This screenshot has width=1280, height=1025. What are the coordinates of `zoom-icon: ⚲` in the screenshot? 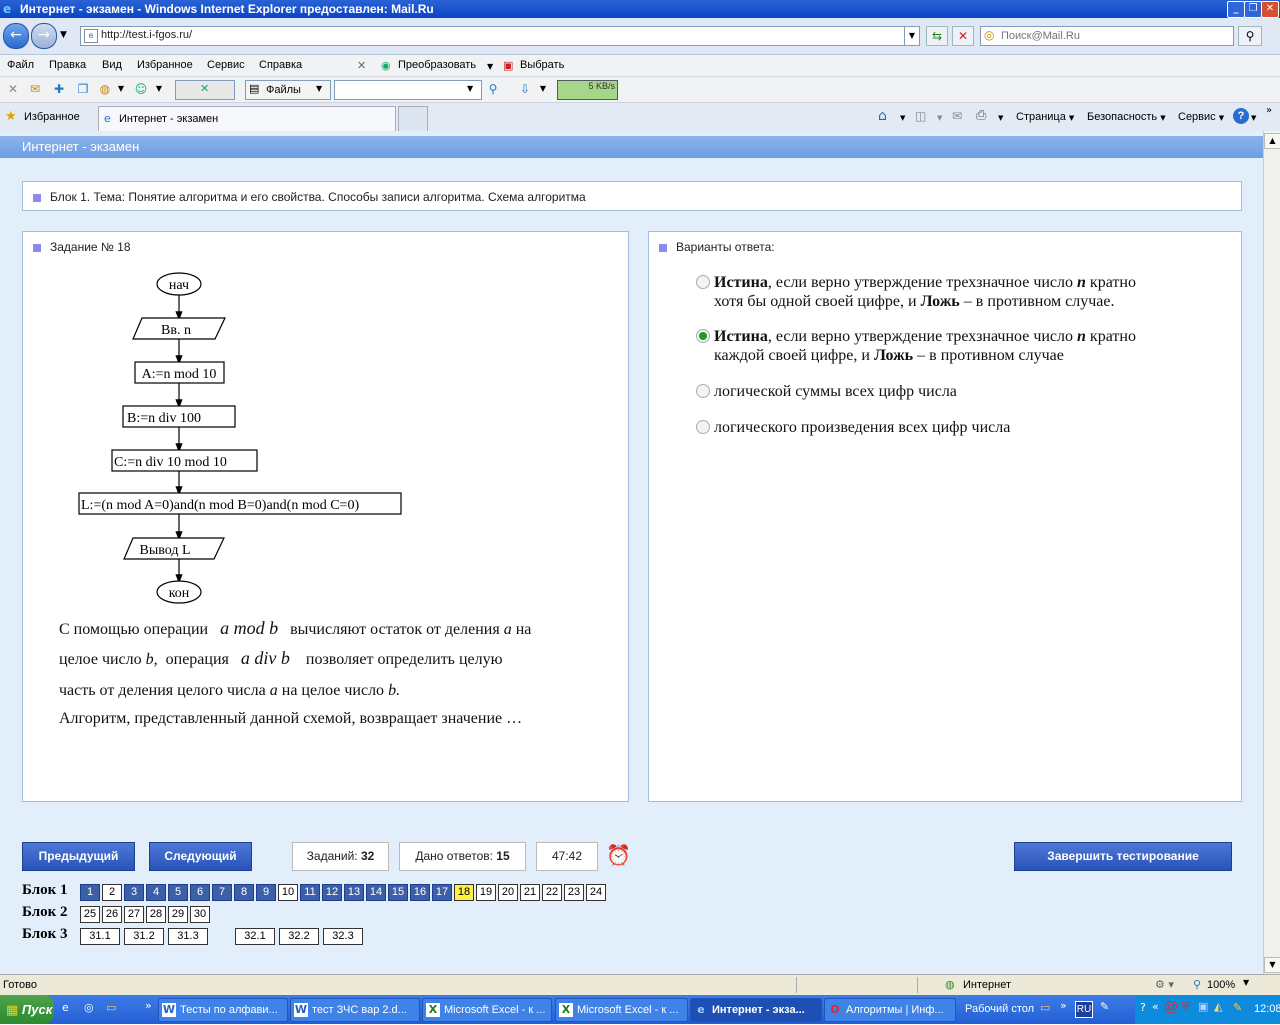 It's located at (1197, 984).